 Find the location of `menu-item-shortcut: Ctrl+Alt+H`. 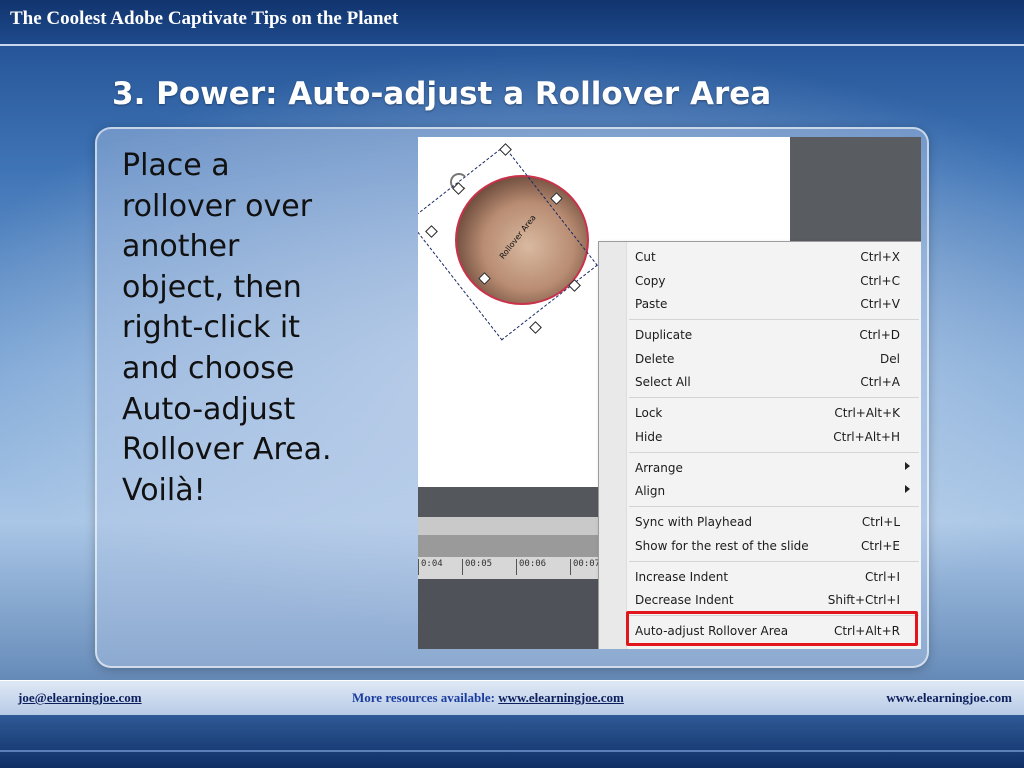

menu-item-shortcut: Ctrl+Alt+H is located at coordinates (866, 437).